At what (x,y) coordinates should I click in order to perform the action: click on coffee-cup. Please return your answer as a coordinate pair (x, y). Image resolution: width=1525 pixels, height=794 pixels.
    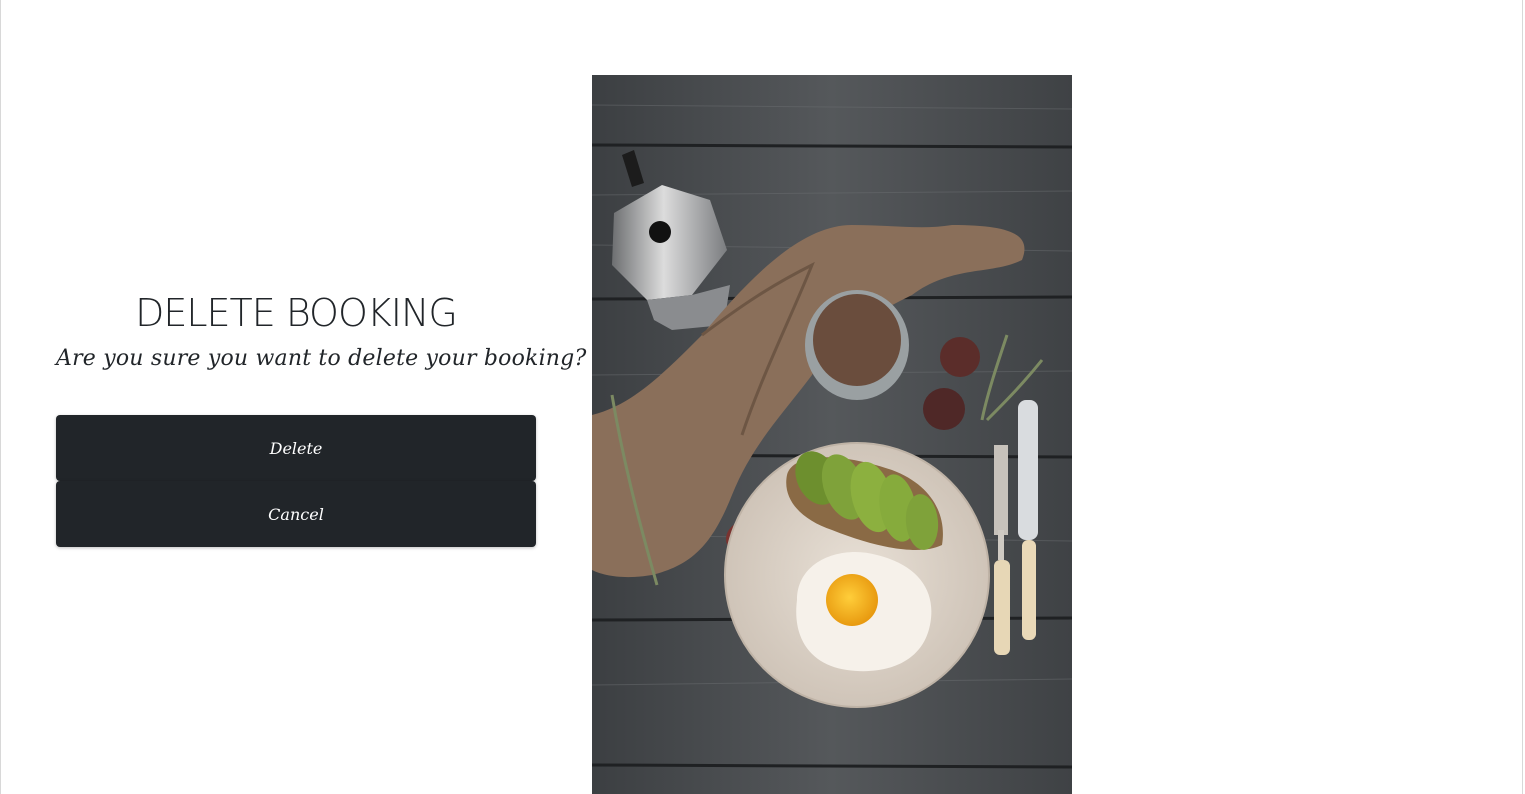
    Looking at the image, I should click on (857, 345).